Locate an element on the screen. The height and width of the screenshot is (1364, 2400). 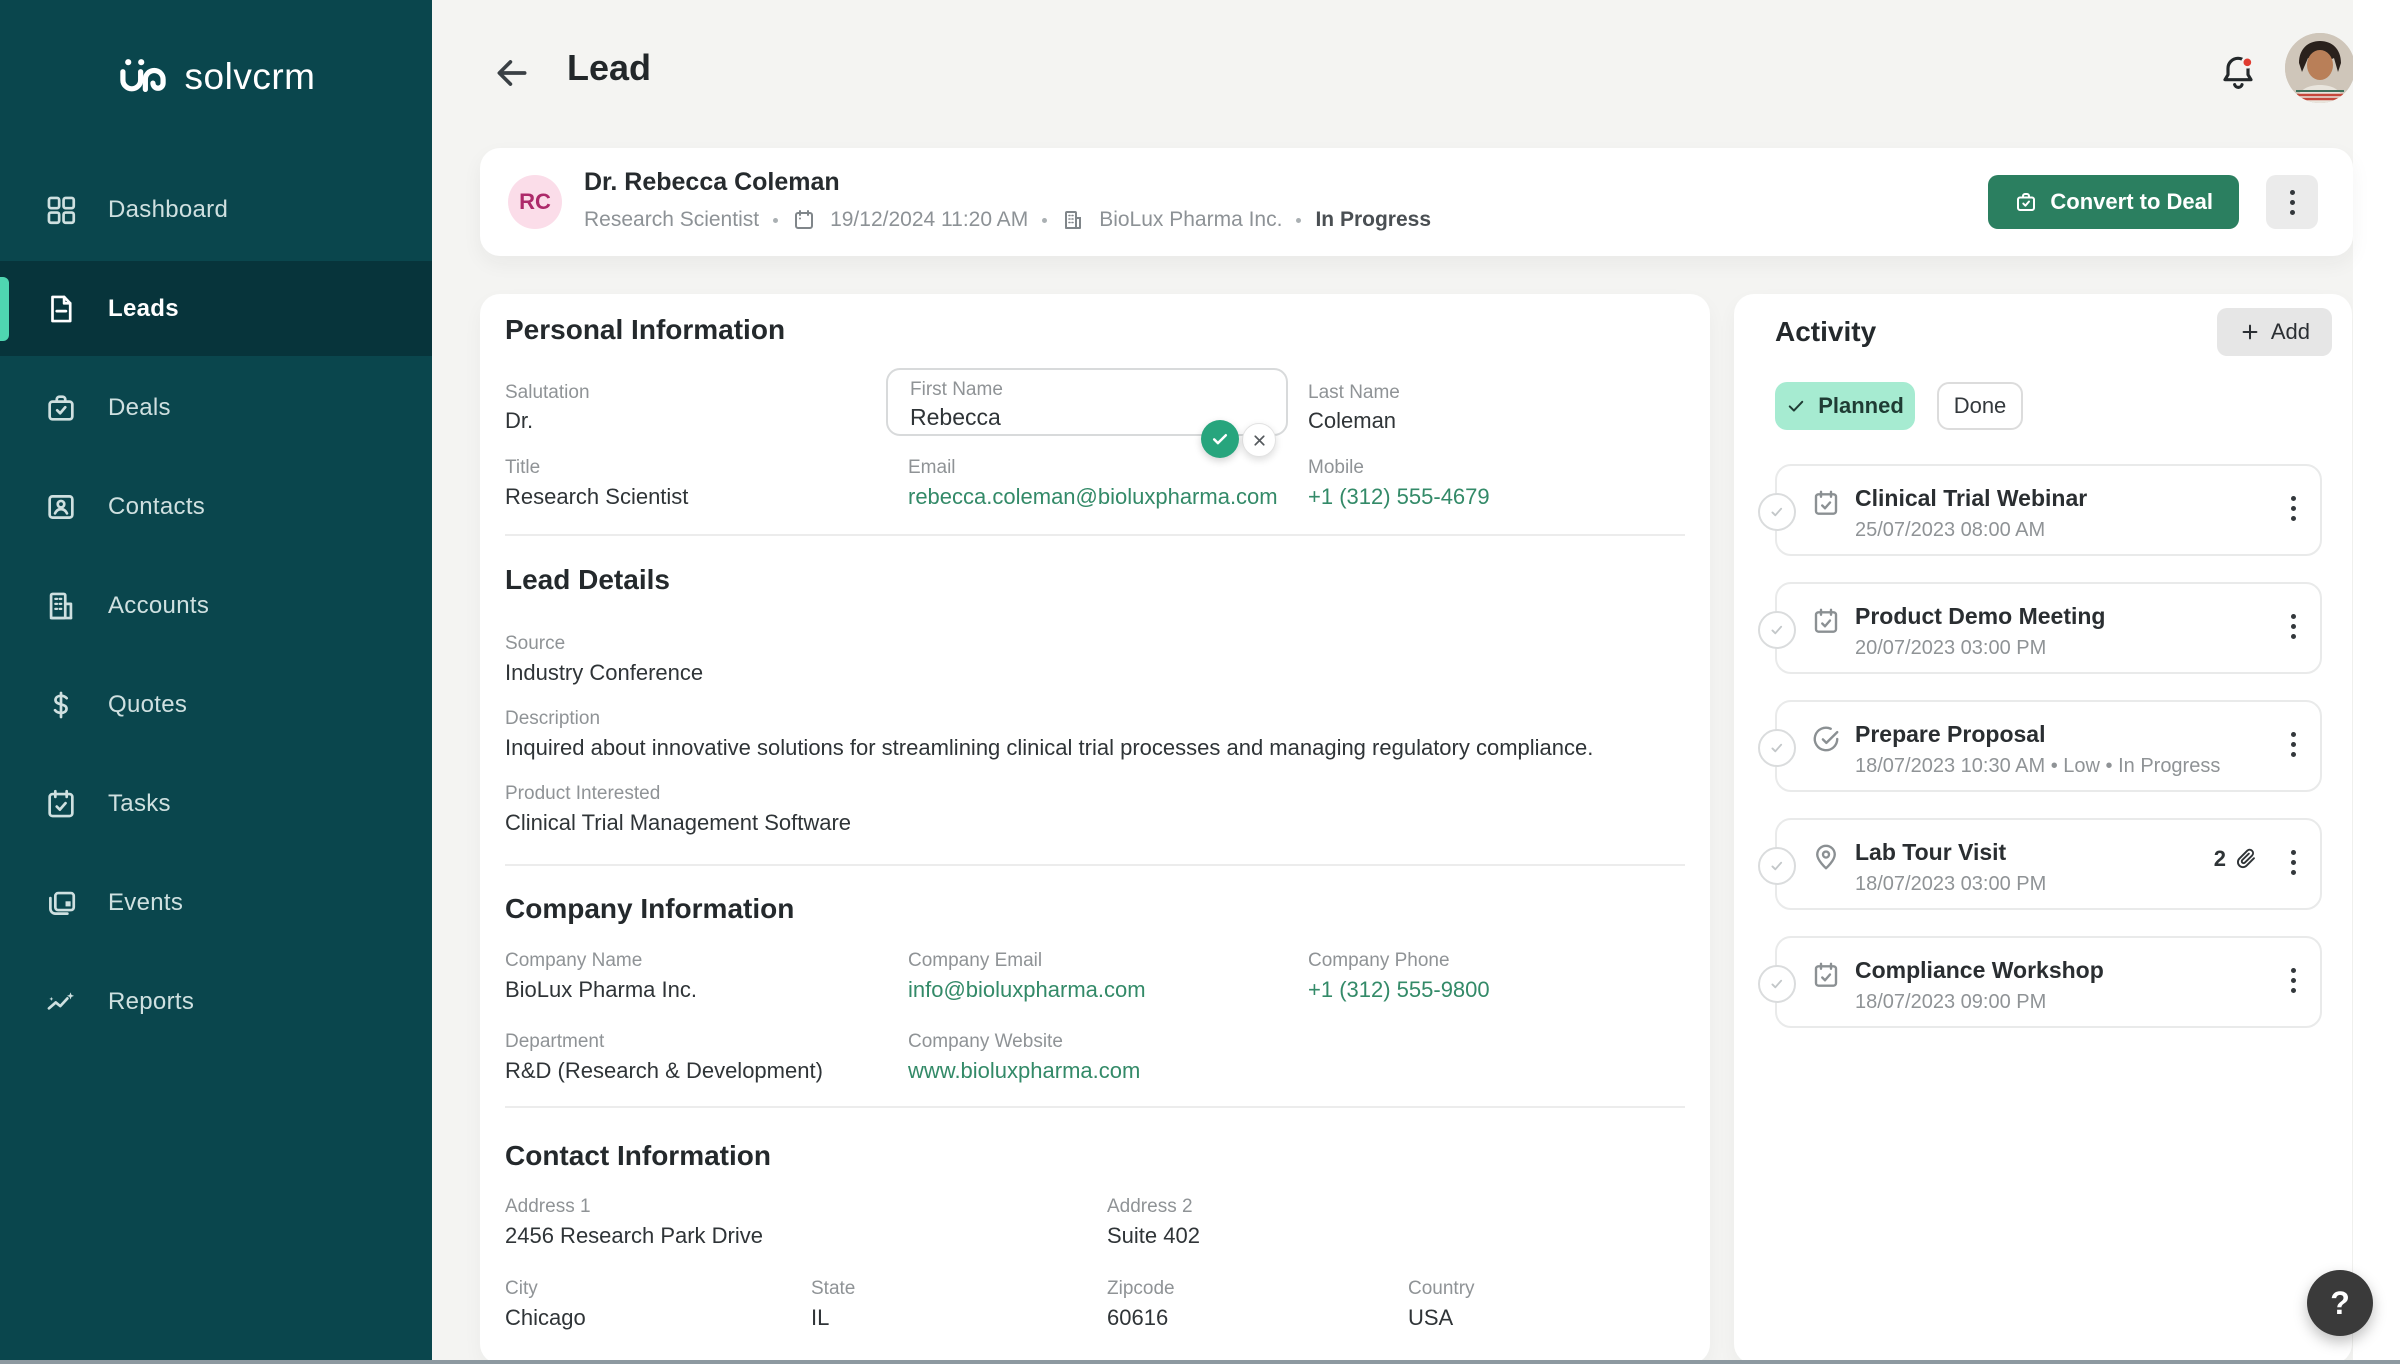
sidebar-item-tasks: Tasks is located at coordinates (216, 803).